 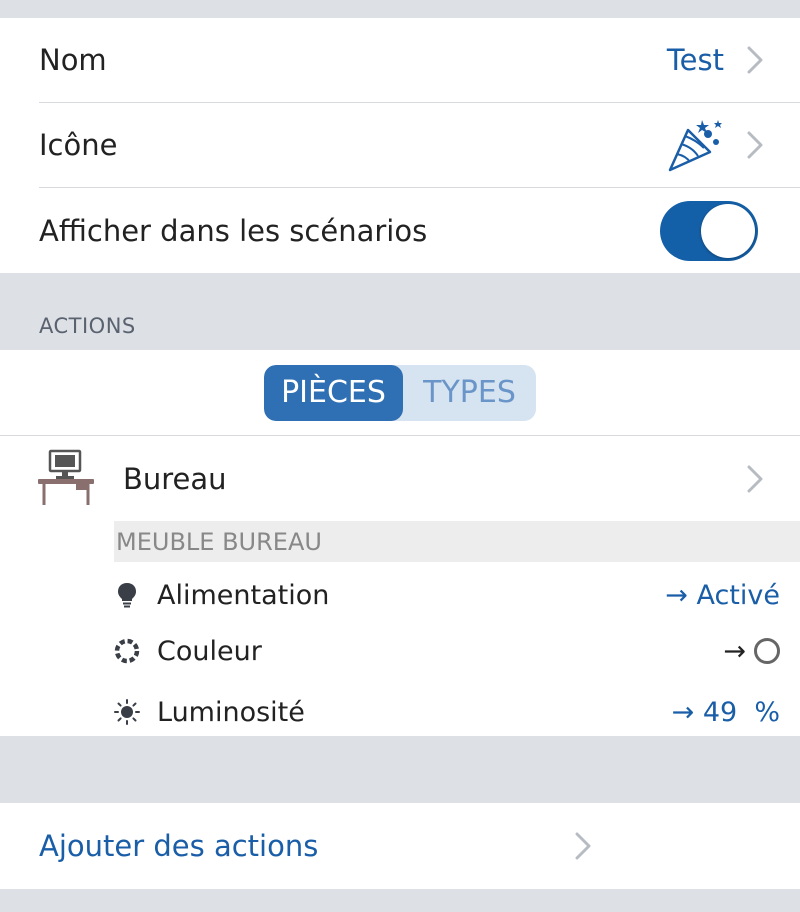 I want to click on party-popper-icon, so click(x=695, y=145).